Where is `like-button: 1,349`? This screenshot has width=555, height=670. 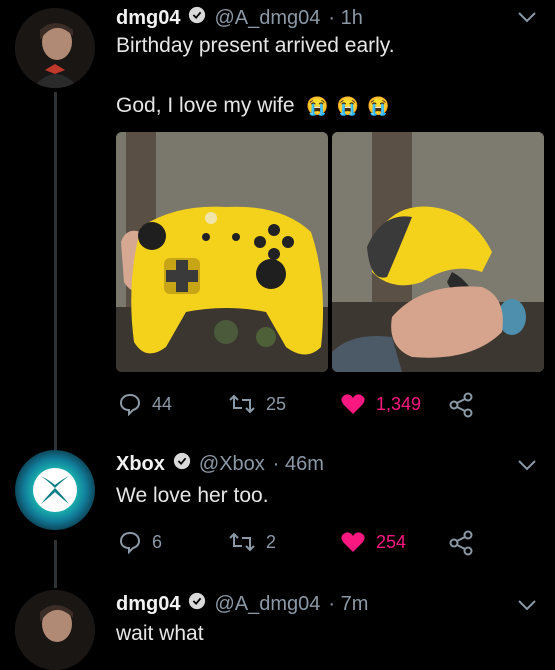 like-button: 1,349 is located at coordinates (380, 404).